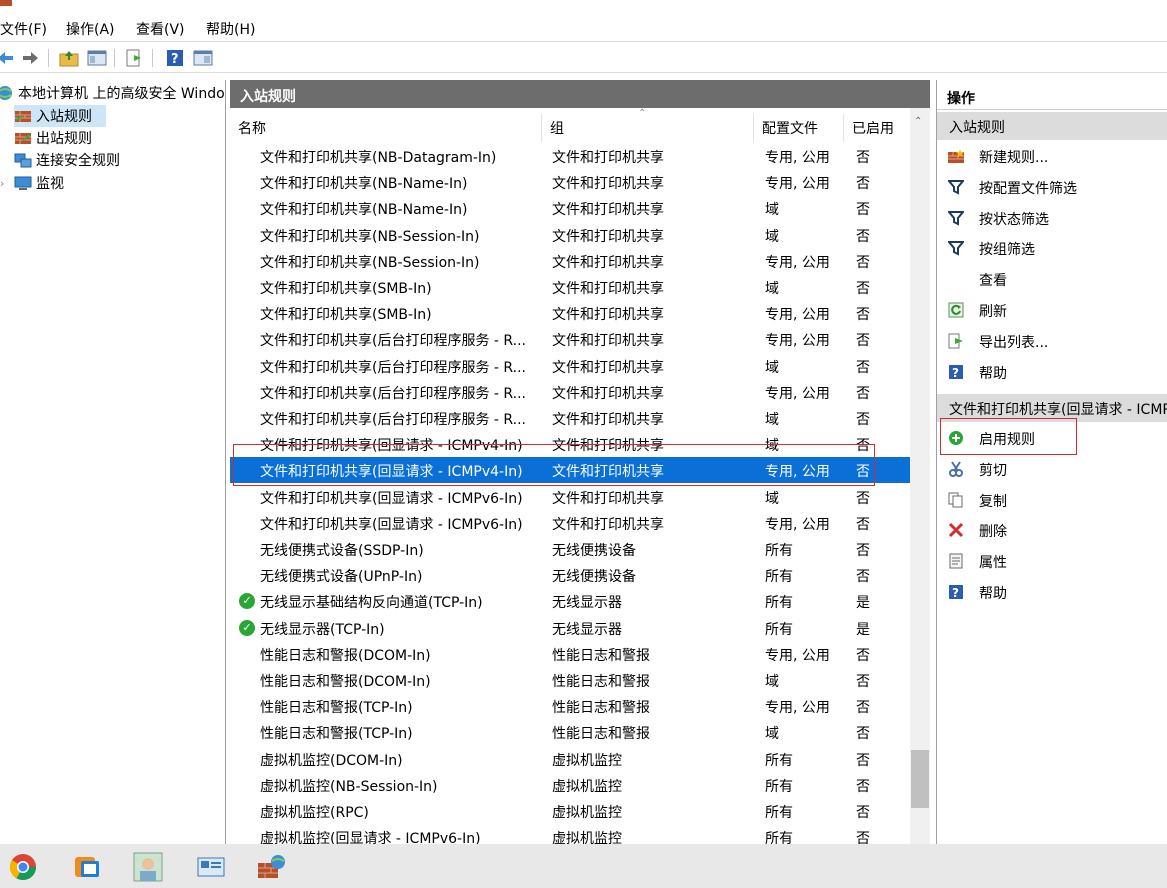  What do you see at coordinates (60, 116) in the screenshot?
I see `tree-item-inbound: 入站规则` at bounding box center [60, 116].